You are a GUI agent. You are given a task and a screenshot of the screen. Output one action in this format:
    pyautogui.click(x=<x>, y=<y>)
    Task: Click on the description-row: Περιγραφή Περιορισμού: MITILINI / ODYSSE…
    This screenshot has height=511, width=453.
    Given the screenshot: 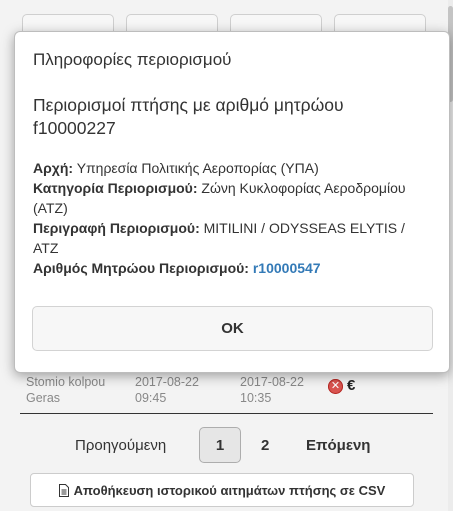 What is the action you would take?
    pyautogui.click(x=233, y=238)
    